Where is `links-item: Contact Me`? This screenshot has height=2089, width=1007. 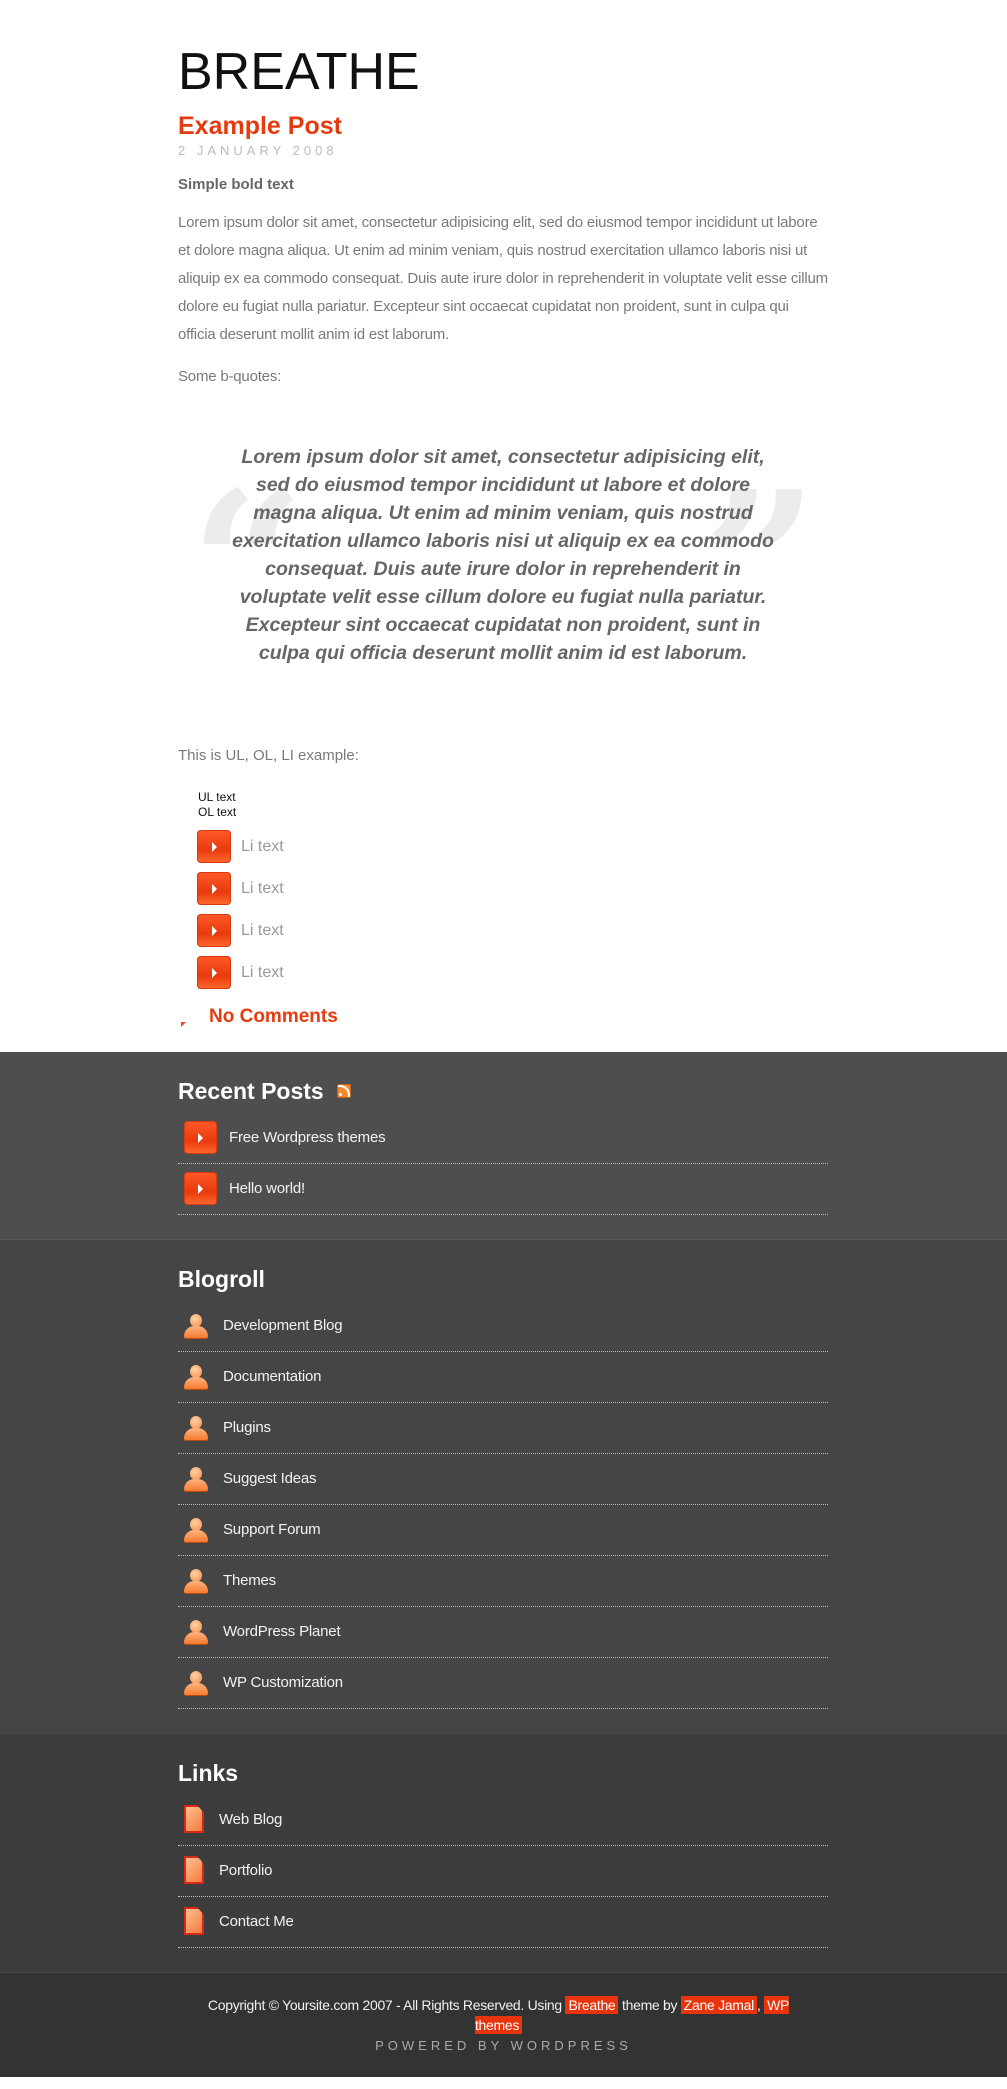
links-item: Contact Me is located at coordinates (503, 1922).